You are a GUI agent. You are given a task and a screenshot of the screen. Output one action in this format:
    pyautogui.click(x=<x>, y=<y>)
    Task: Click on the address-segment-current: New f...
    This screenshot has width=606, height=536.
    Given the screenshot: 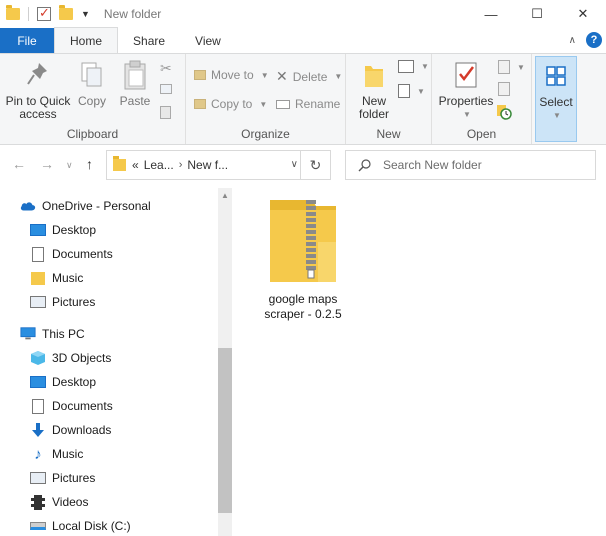 What is the action you would take?
    pyautogui.click(x=207, y=165)
    